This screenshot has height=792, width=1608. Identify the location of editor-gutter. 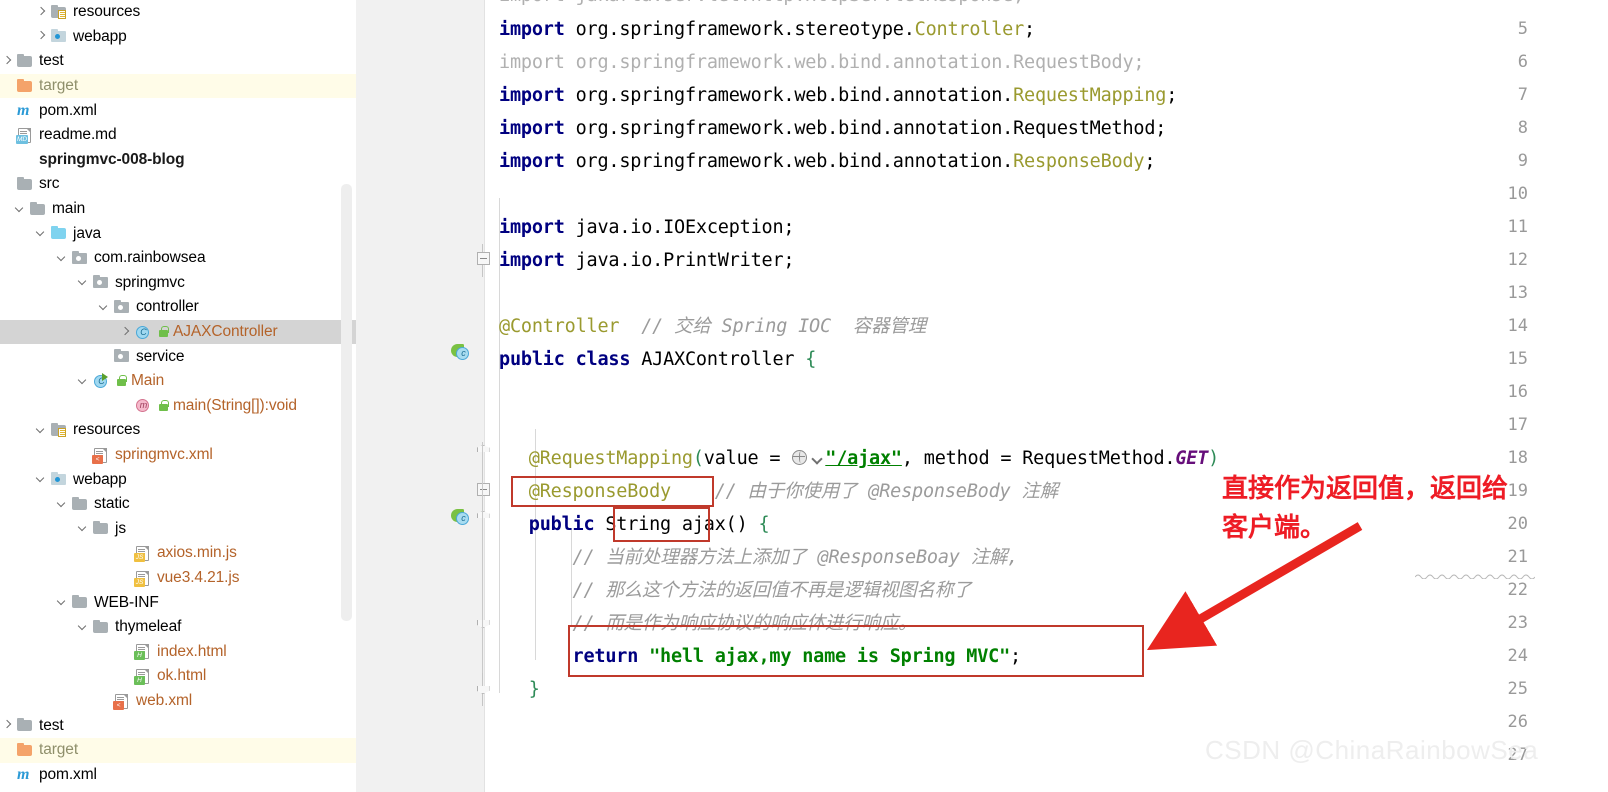
(420, 396).